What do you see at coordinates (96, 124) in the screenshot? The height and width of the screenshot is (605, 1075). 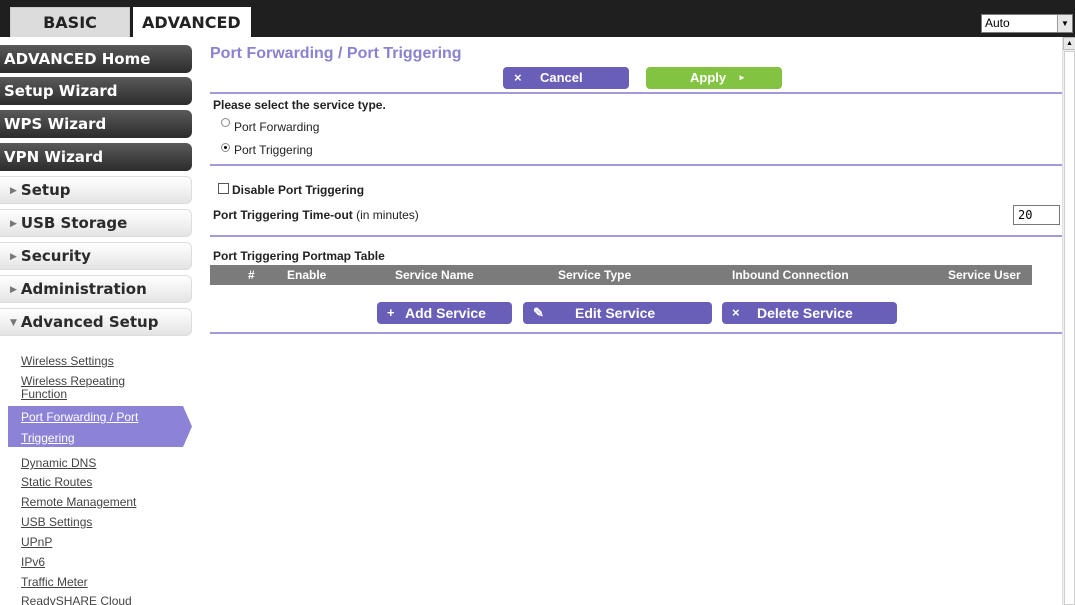 I see `sidebar-wps-wizard: WPS Wizard` at bounding box center [96, 124].